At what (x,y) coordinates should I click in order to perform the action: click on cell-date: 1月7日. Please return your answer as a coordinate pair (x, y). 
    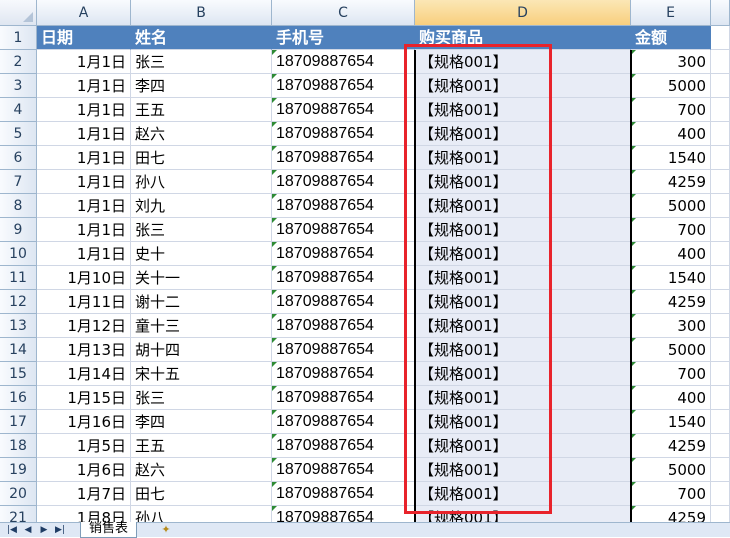
    Looking at the image, I should click on (84, 494).